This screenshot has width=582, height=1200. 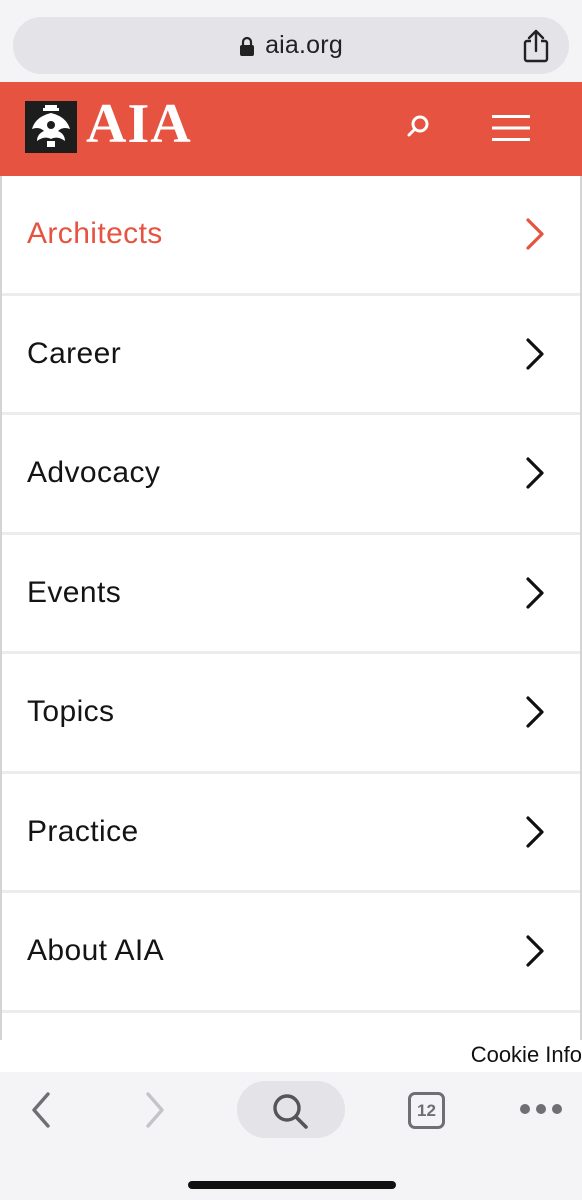 What do you see at coordinates (291, 1056) in the screenshot?
I see `cookie-banner: Cookie Info` at bounding box center [291, 1056].